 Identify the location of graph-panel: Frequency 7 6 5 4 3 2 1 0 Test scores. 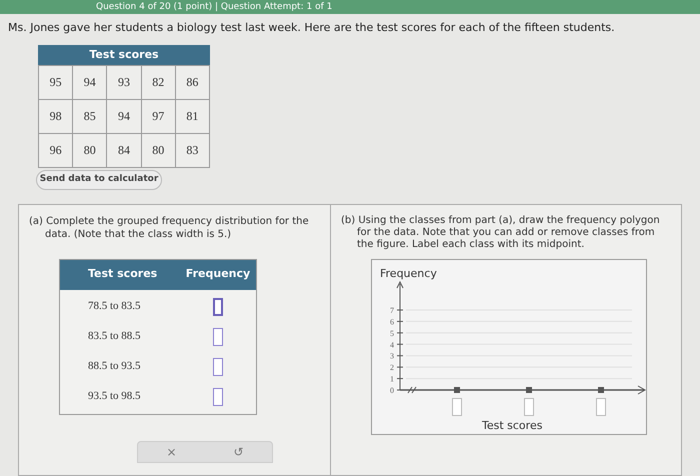
(509, 346).